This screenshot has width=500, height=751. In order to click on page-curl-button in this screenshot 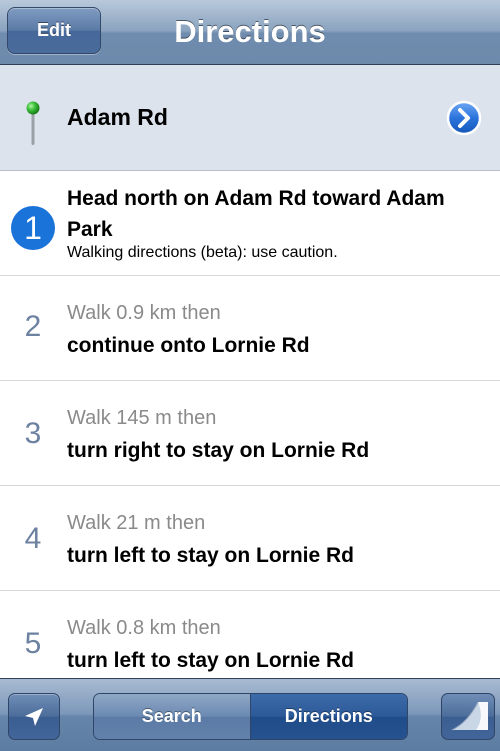, I will do `click(468, 716)`.